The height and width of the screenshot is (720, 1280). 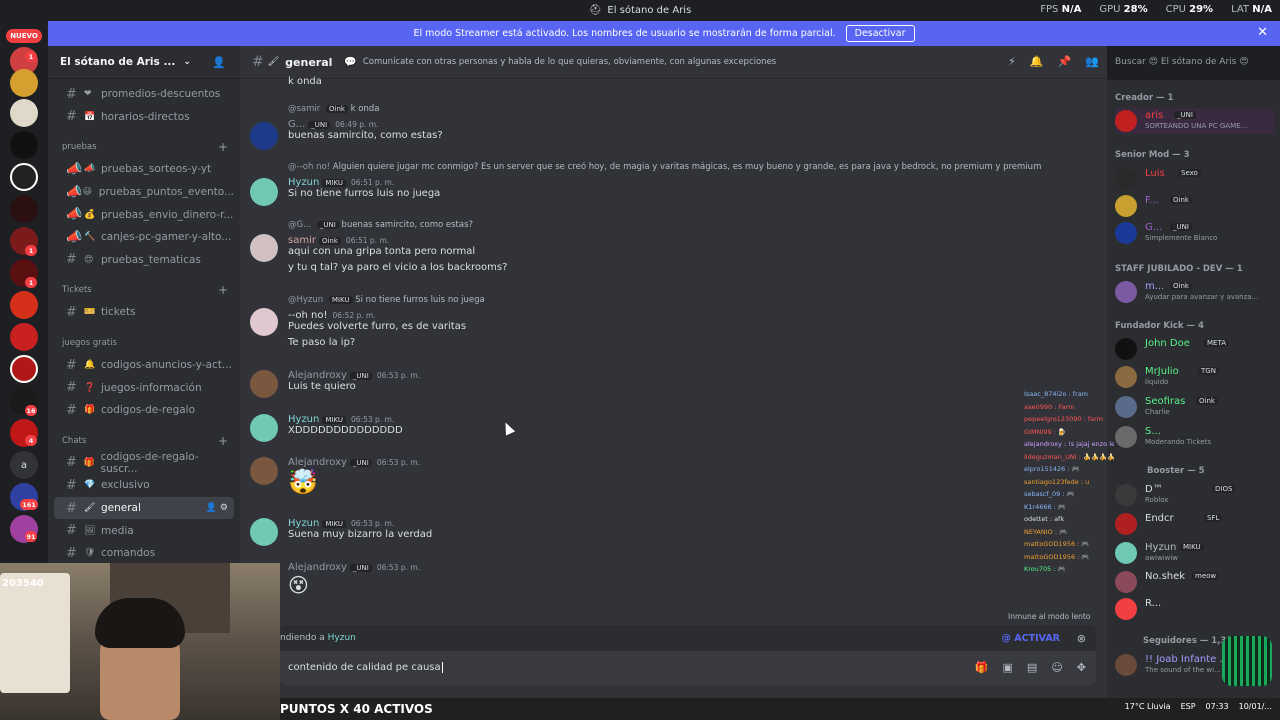 What do you see at coordinates (219, 62) in the screenshot?
I see `invite-icon: 👤` at bounding box center [219, 62].